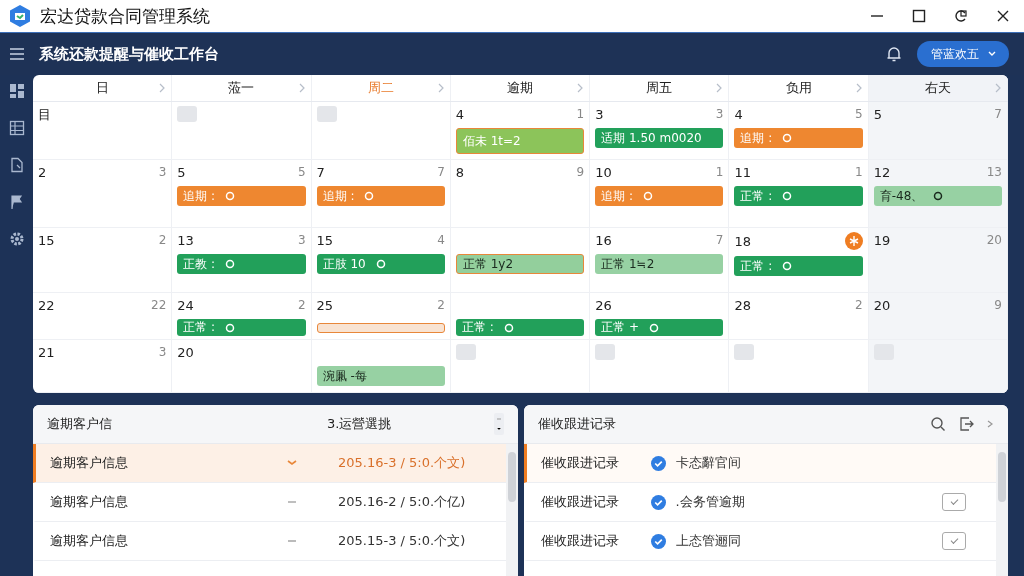 The width and height of the screenshot is (1024, 576). I want to click on column-header: 3.运營選挑, so click(360, 424).